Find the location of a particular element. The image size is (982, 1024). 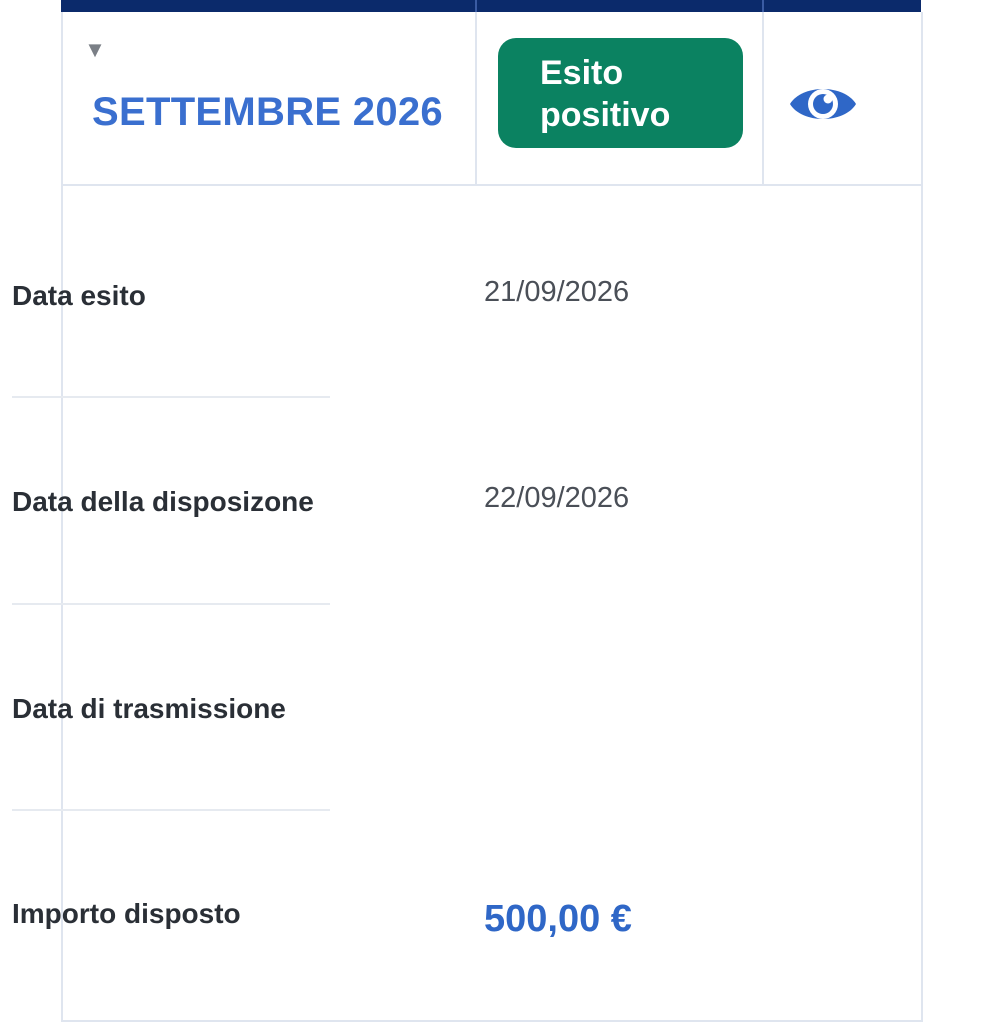

eye-icon is located at coordinates (823, 104).